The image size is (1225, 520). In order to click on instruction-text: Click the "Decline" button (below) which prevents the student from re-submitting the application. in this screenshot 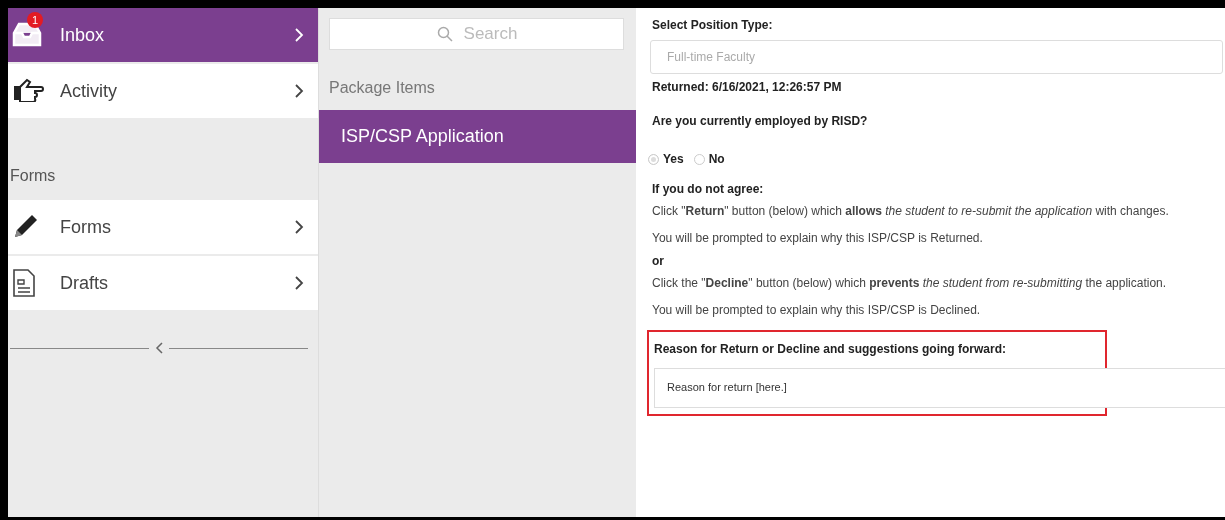, I will do `click(910, 283)`.